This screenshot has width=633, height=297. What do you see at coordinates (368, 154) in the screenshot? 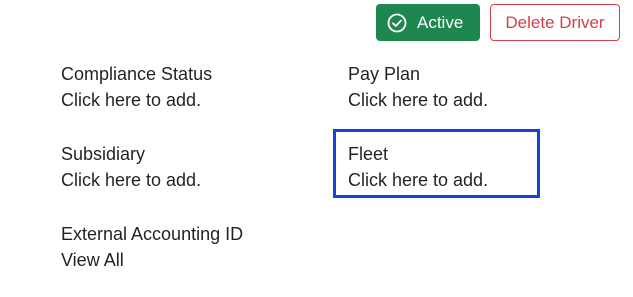
I see `field-label: Fleet` at bounding box center [368, 154].